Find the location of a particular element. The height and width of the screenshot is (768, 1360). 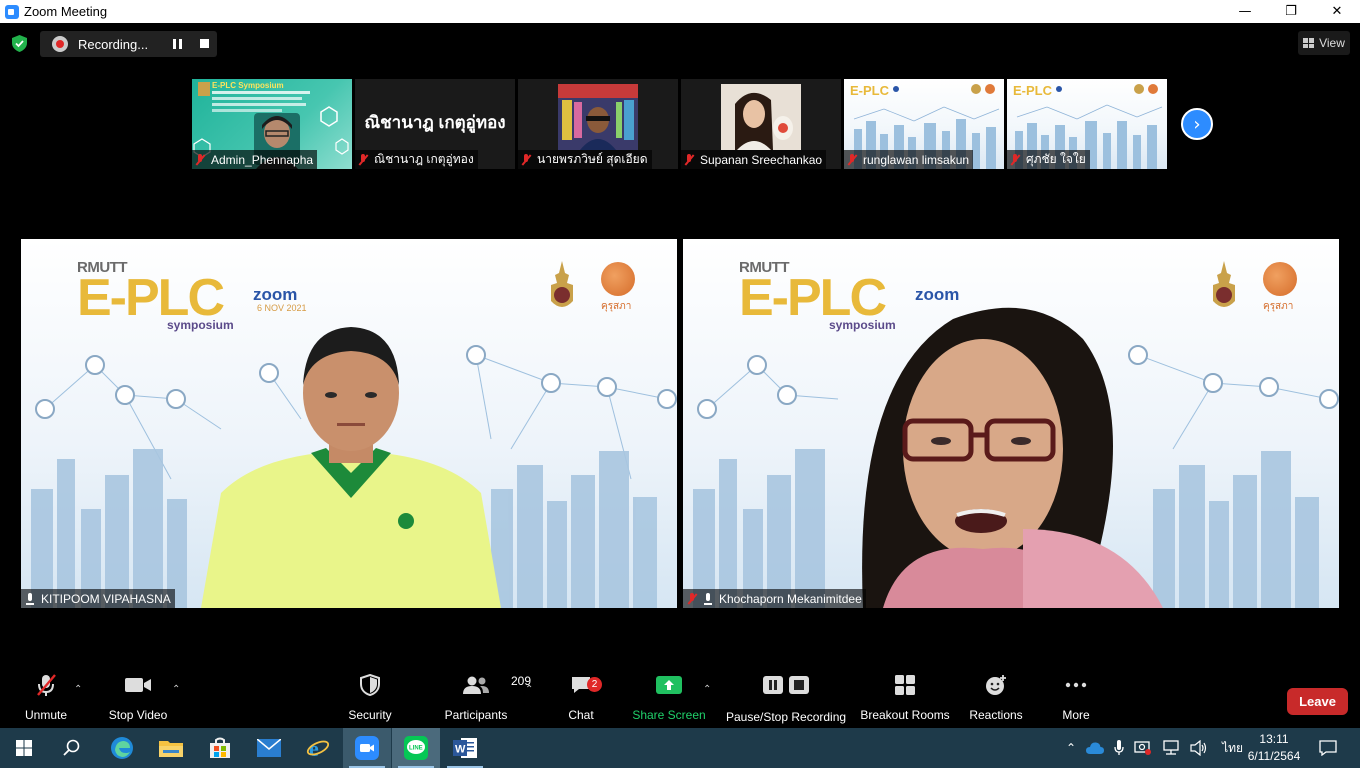

unmute-button: Unmute is located at coordinates (46, 698).